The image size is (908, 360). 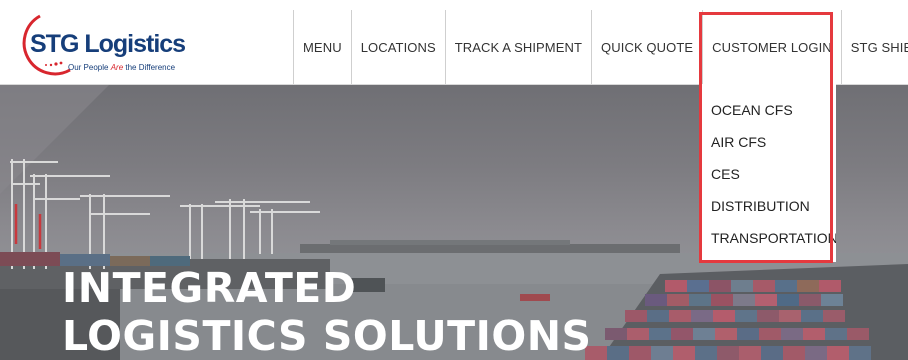 What do you see at coordinates (327, 336) in the screenshot?
I see `hero-title-line2: LOGISTICS SOLUTIONS` at bounding box center [327, 336].